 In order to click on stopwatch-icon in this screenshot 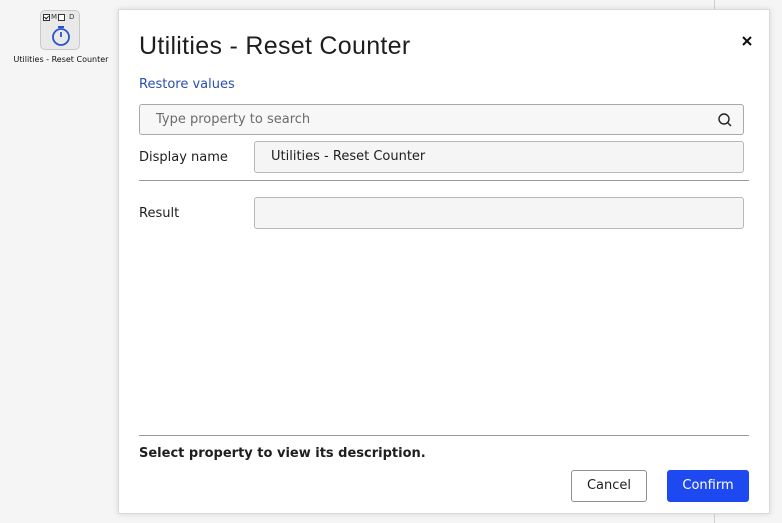, I will do `click(61, 38)`.